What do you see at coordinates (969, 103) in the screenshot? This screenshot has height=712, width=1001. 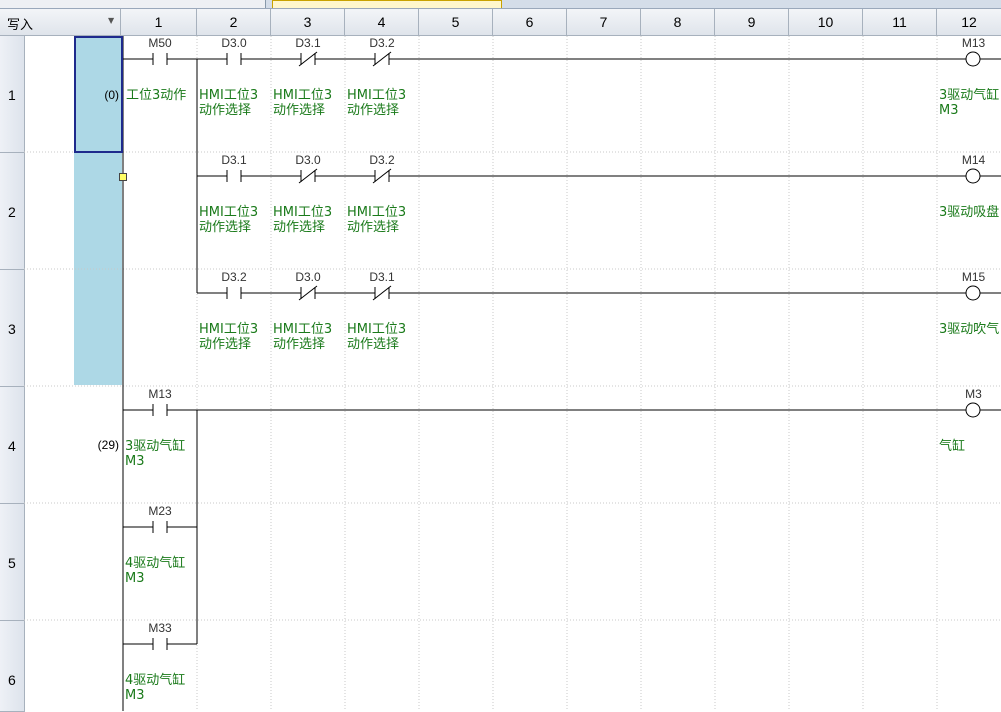 I see `coil-comment: 3驱动气缸 M3` at bounding box center [969, 103].